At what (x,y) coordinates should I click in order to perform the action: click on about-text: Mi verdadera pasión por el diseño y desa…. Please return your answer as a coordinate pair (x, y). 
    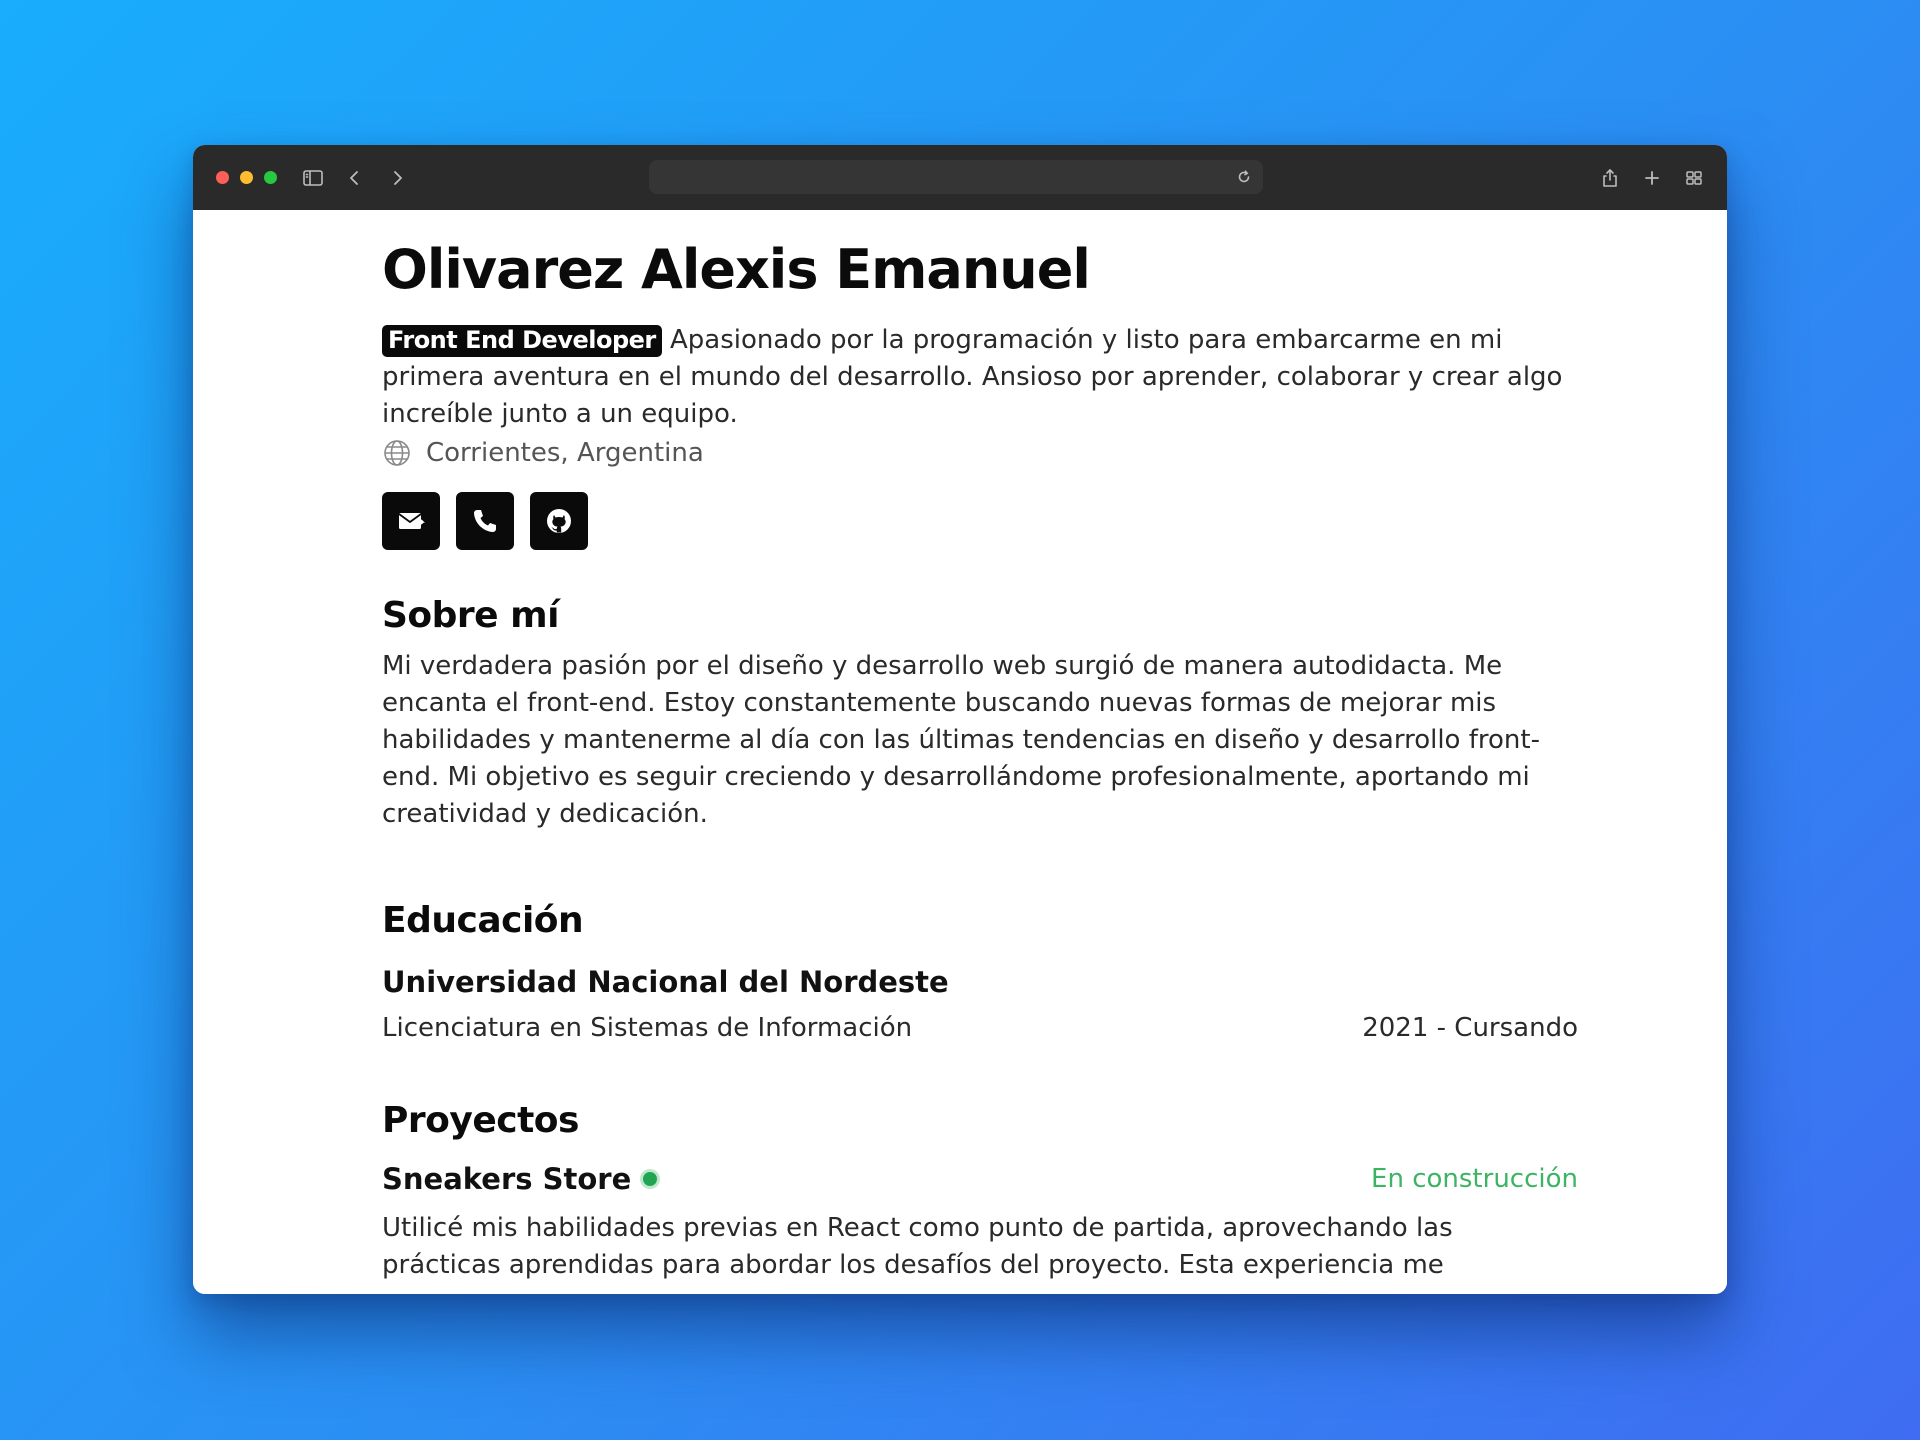
    Looking at the image, I should click on (961, 740).